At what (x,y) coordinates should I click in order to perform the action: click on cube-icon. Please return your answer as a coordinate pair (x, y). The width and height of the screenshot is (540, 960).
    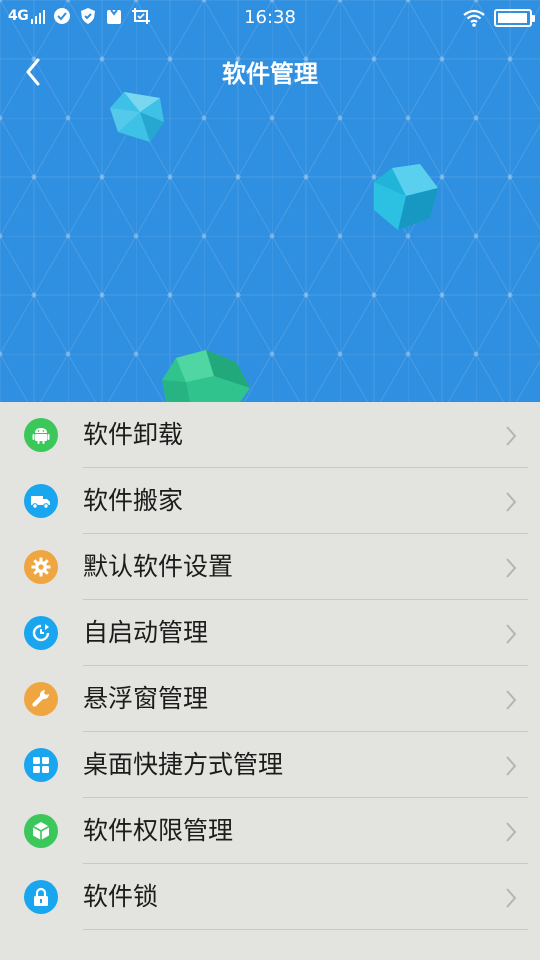
    Looking at the image, I should click on (41, 831).